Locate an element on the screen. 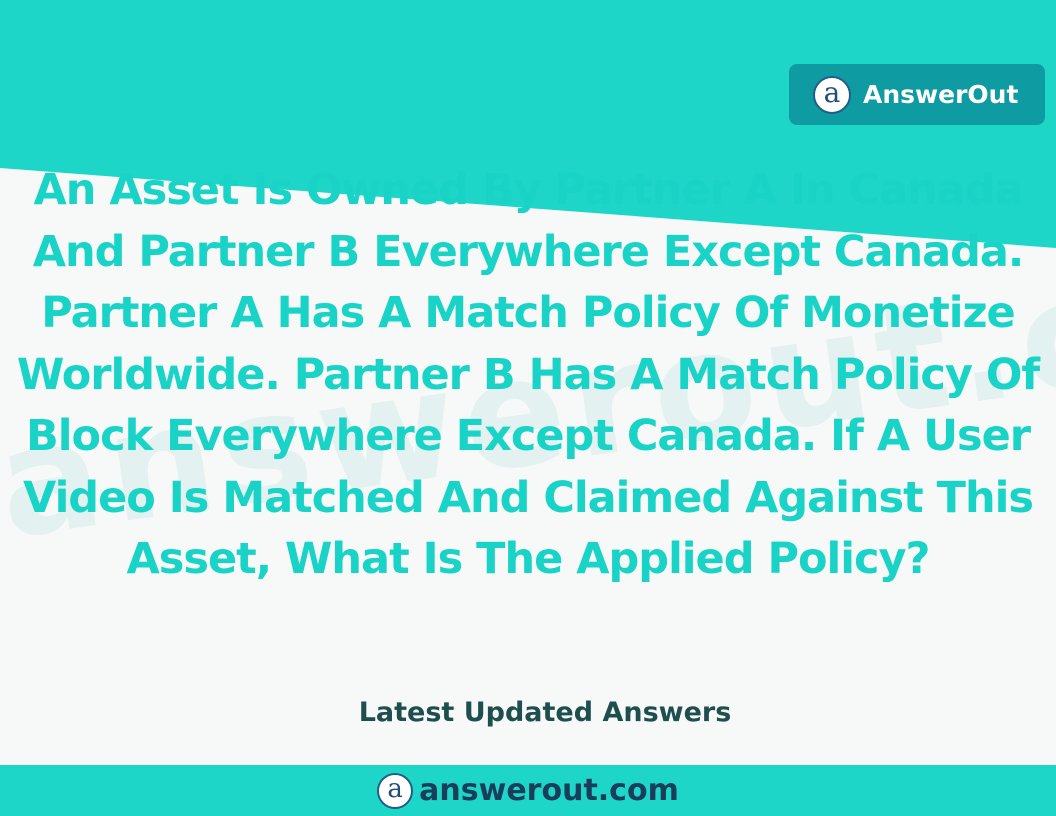  brand-name: AnswerOut is located at coordinates (941, 94).